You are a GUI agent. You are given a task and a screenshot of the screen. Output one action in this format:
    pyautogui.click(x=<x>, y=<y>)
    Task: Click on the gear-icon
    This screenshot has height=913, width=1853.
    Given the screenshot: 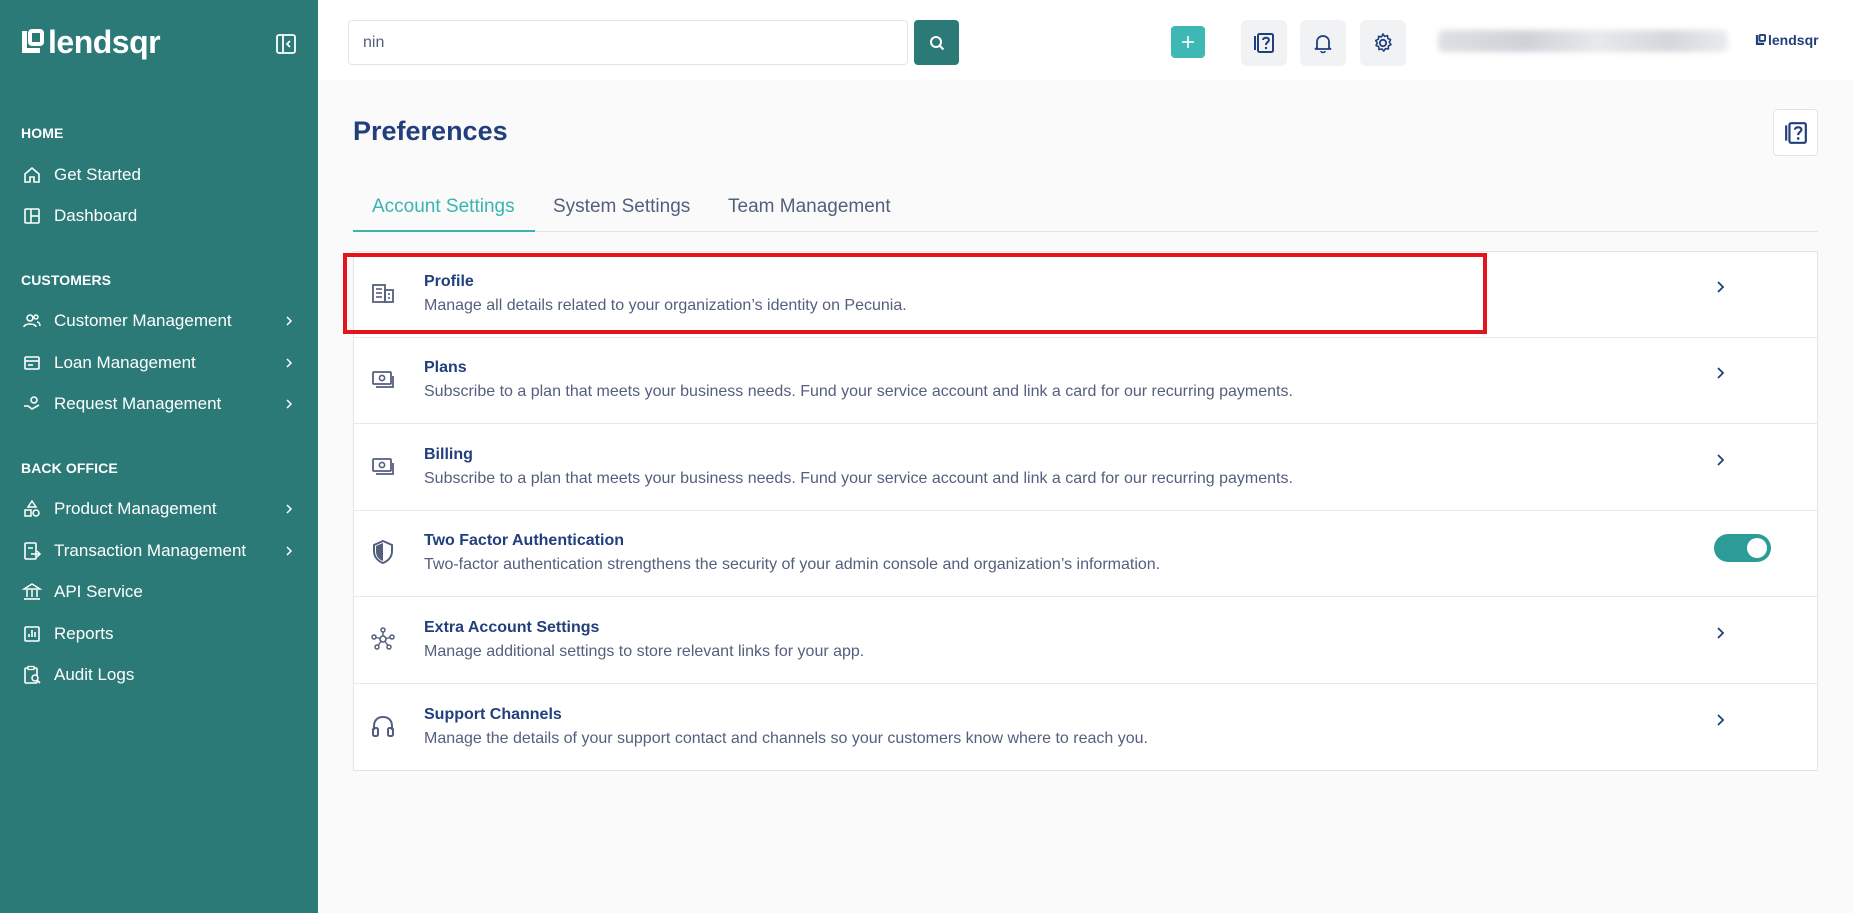 What is the action you would take?
    pyautogui.click(x=1383, y=42)
    